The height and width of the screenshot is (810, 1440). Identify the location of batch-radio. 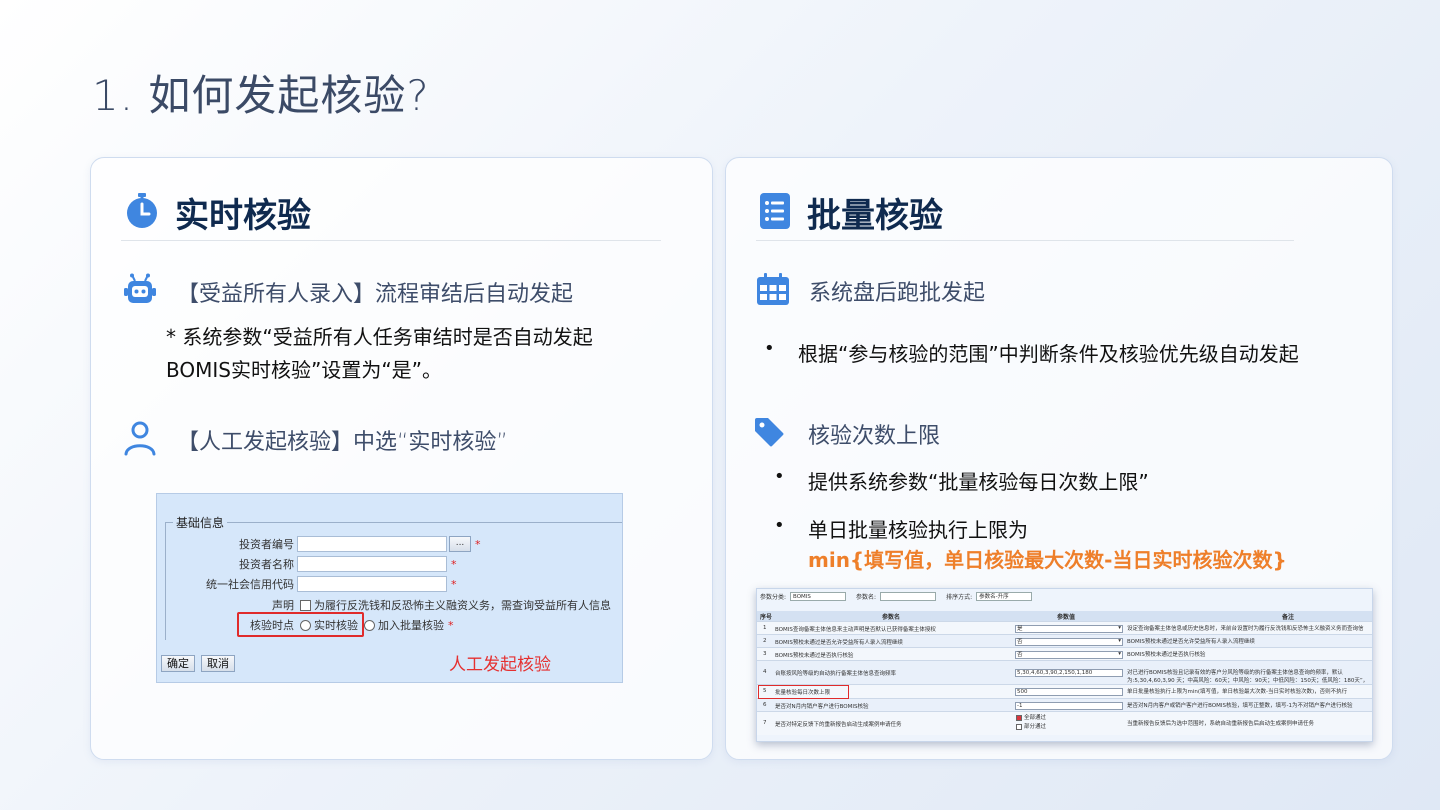
(369, 625).